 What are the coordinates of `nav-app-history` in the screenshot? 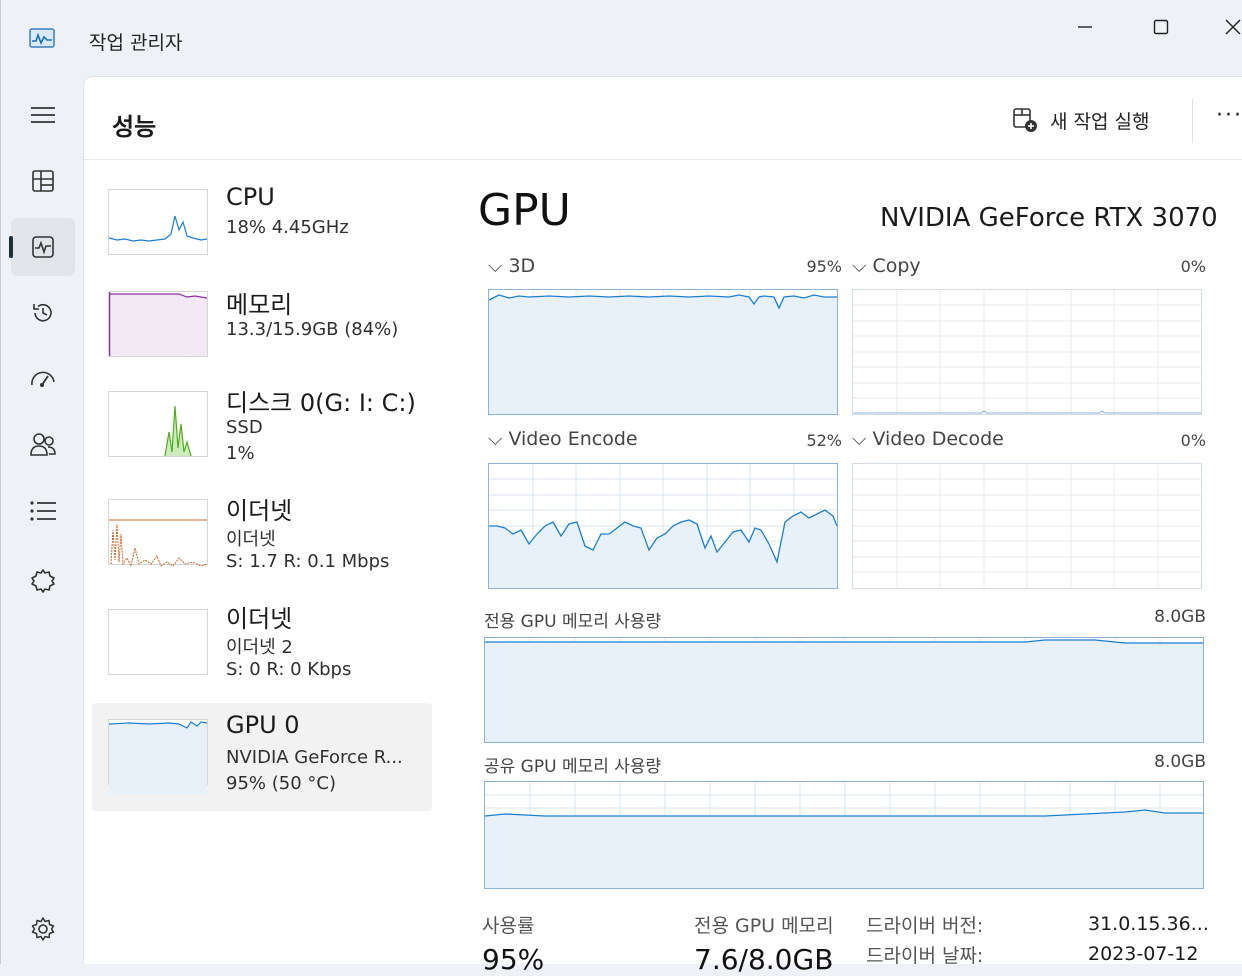 It's located at (43, 313).